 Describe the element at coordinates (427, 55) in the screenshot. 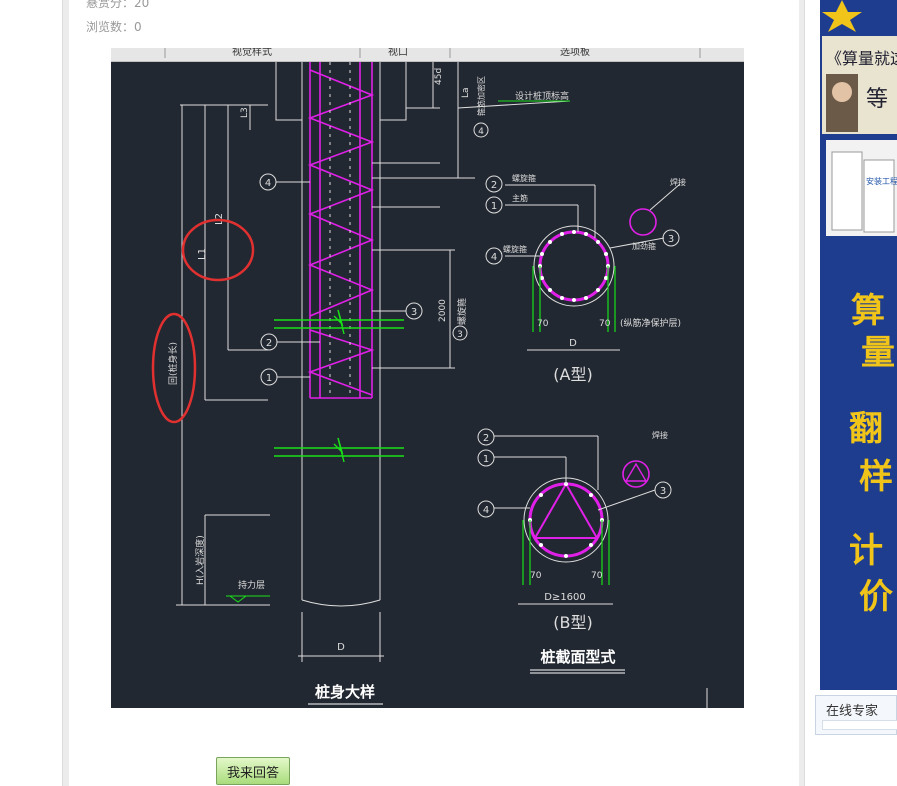

I see `cad-toolbar` at that location.